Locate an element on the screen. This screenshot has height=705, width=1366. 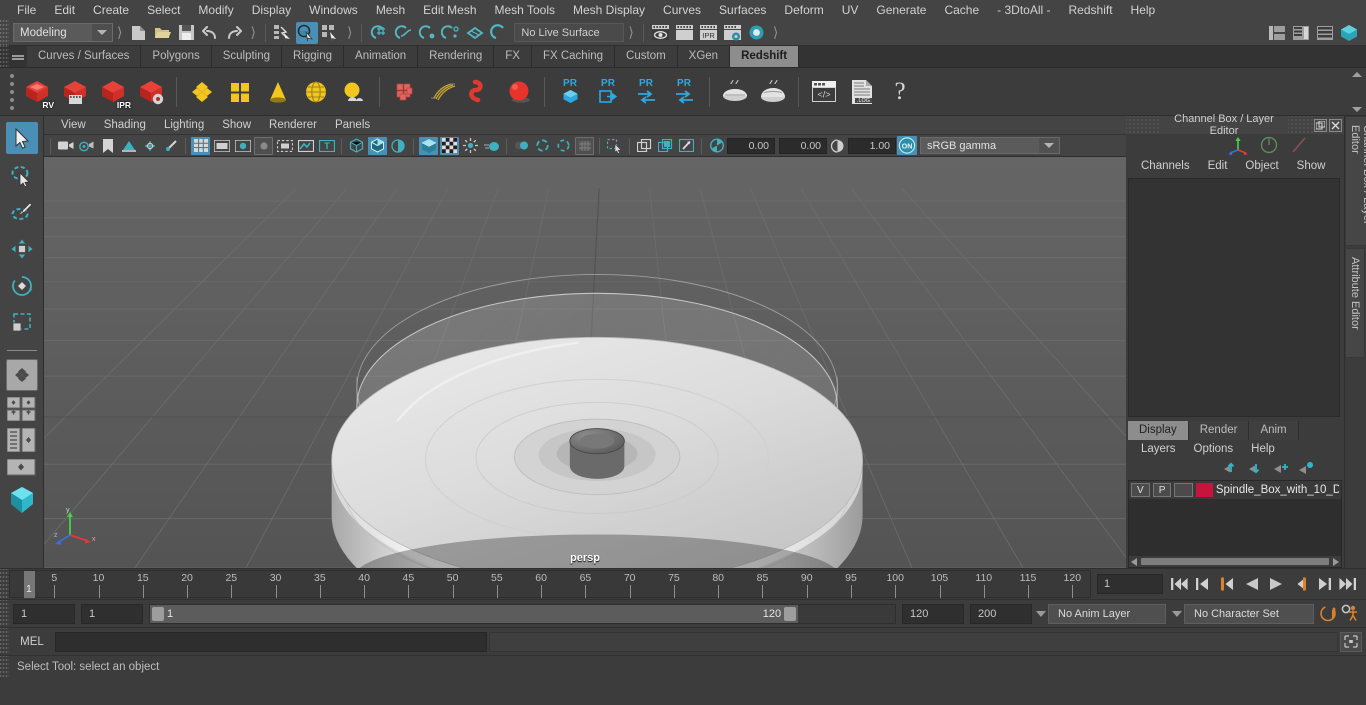
animation-end-field: 200 is located at coordinates (1001, 613).